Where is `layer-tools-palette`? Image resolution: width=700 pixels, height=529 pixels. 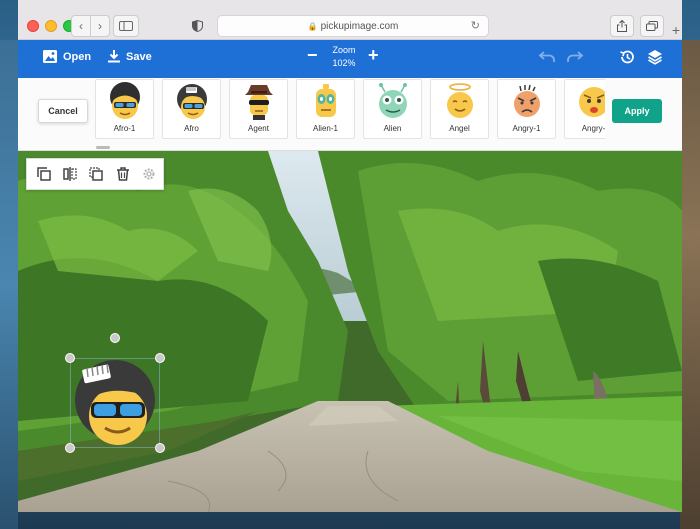
layer-tools-palette is located at coordinates (95, 174).